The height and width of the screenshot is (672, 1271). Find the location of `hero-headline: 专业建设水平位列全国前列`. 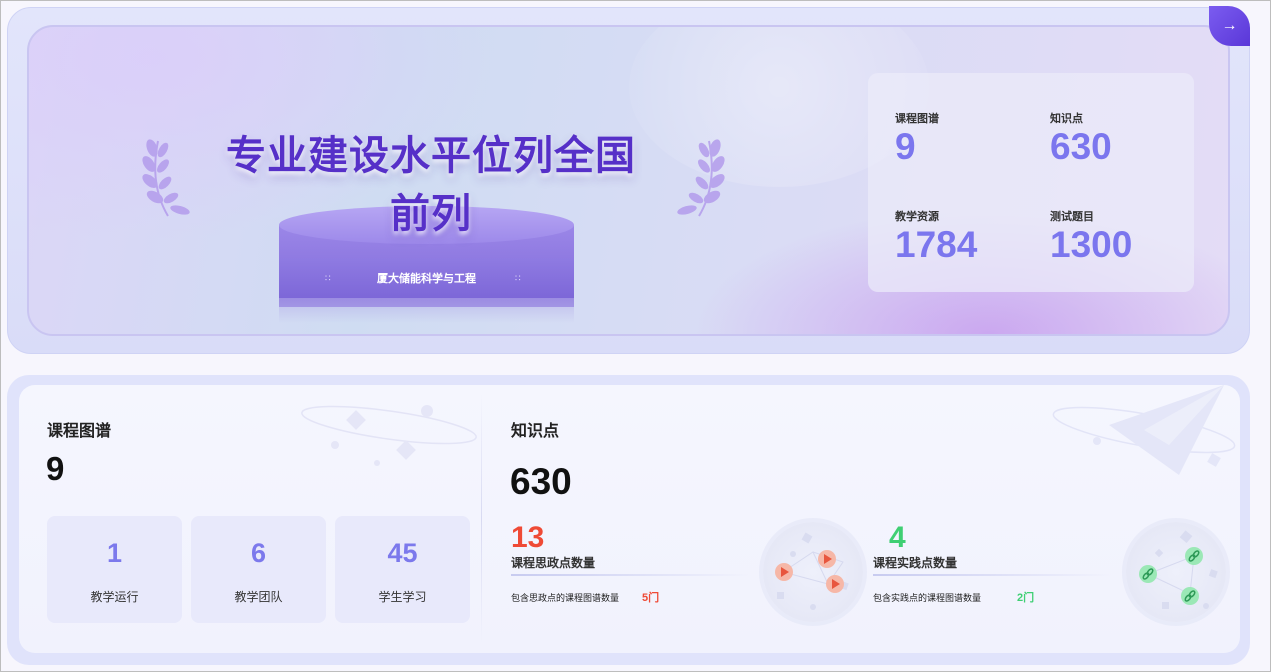

hero-headline: 专业建设水平位列全国前列 is located at coordinates (431, 185).